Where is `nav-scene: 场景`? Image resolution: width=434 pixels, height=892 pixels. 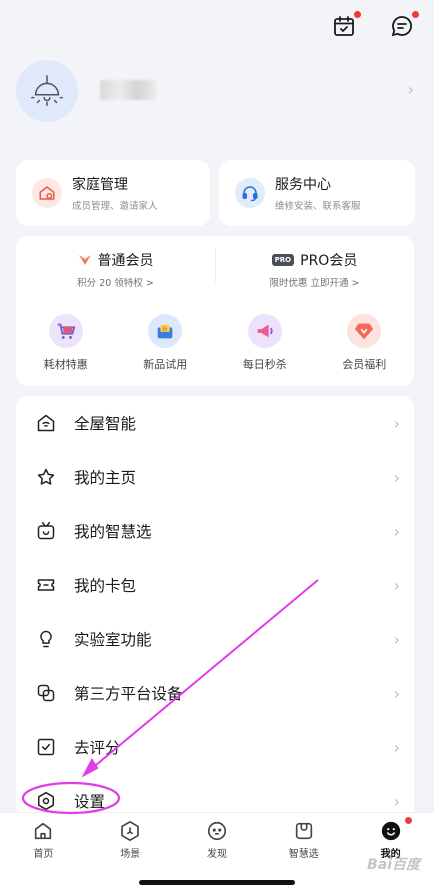 nav-scene: 场景 is located at coordinates (130, 842).